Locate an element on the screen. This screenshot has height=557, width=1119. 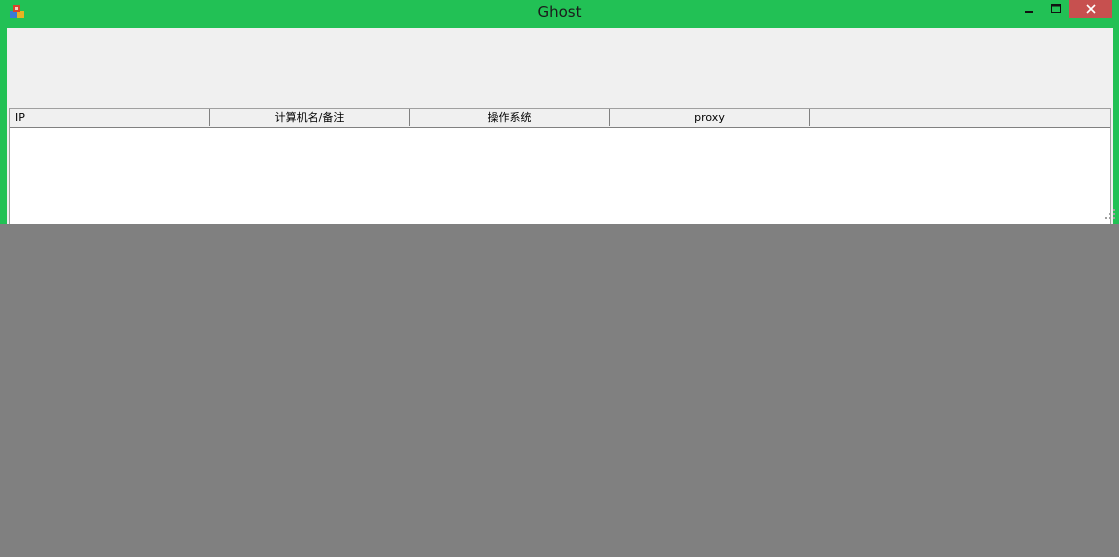
minimize-button is located at coordinates (1029, 9).